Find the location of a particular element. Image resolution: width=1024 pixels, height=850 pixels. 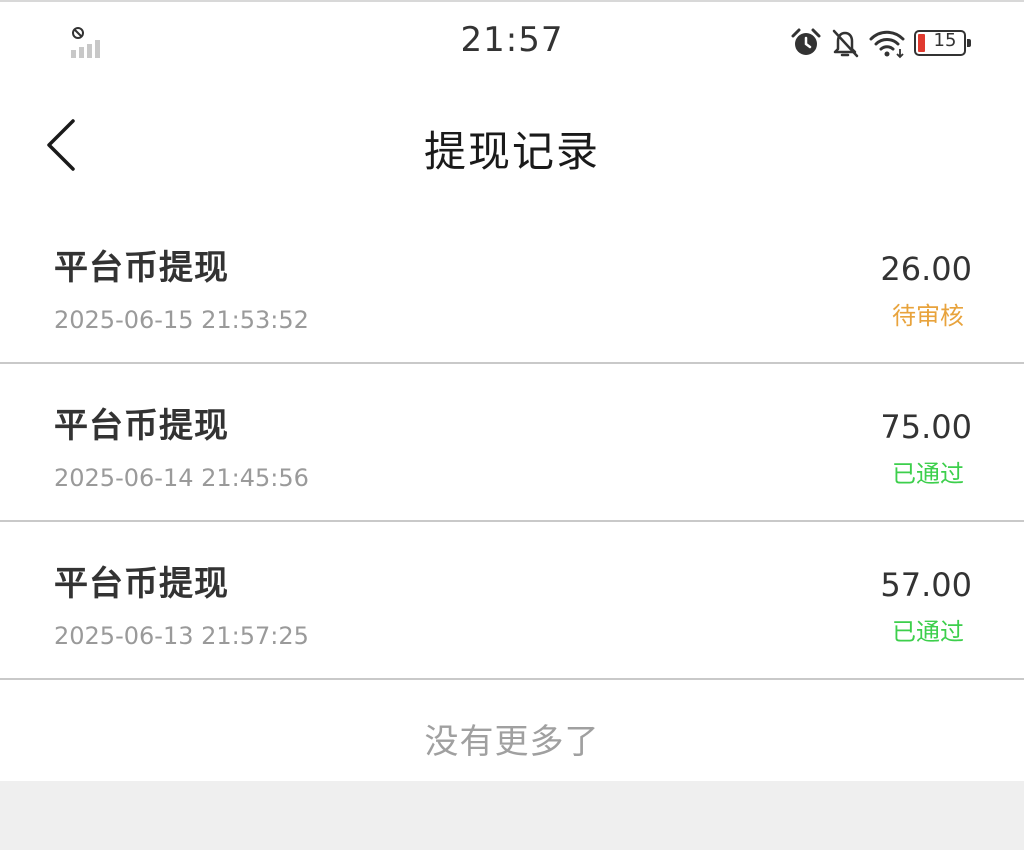

battery-icon: 15 is located at coordinates (942, 43).